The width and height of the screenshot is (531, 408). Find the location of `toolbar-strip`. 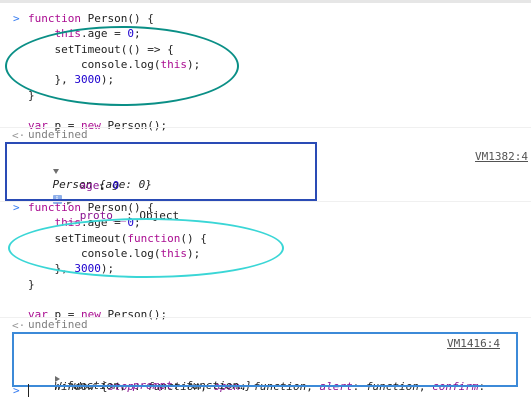

toolbar-strip is located at coordinates (265, 1).